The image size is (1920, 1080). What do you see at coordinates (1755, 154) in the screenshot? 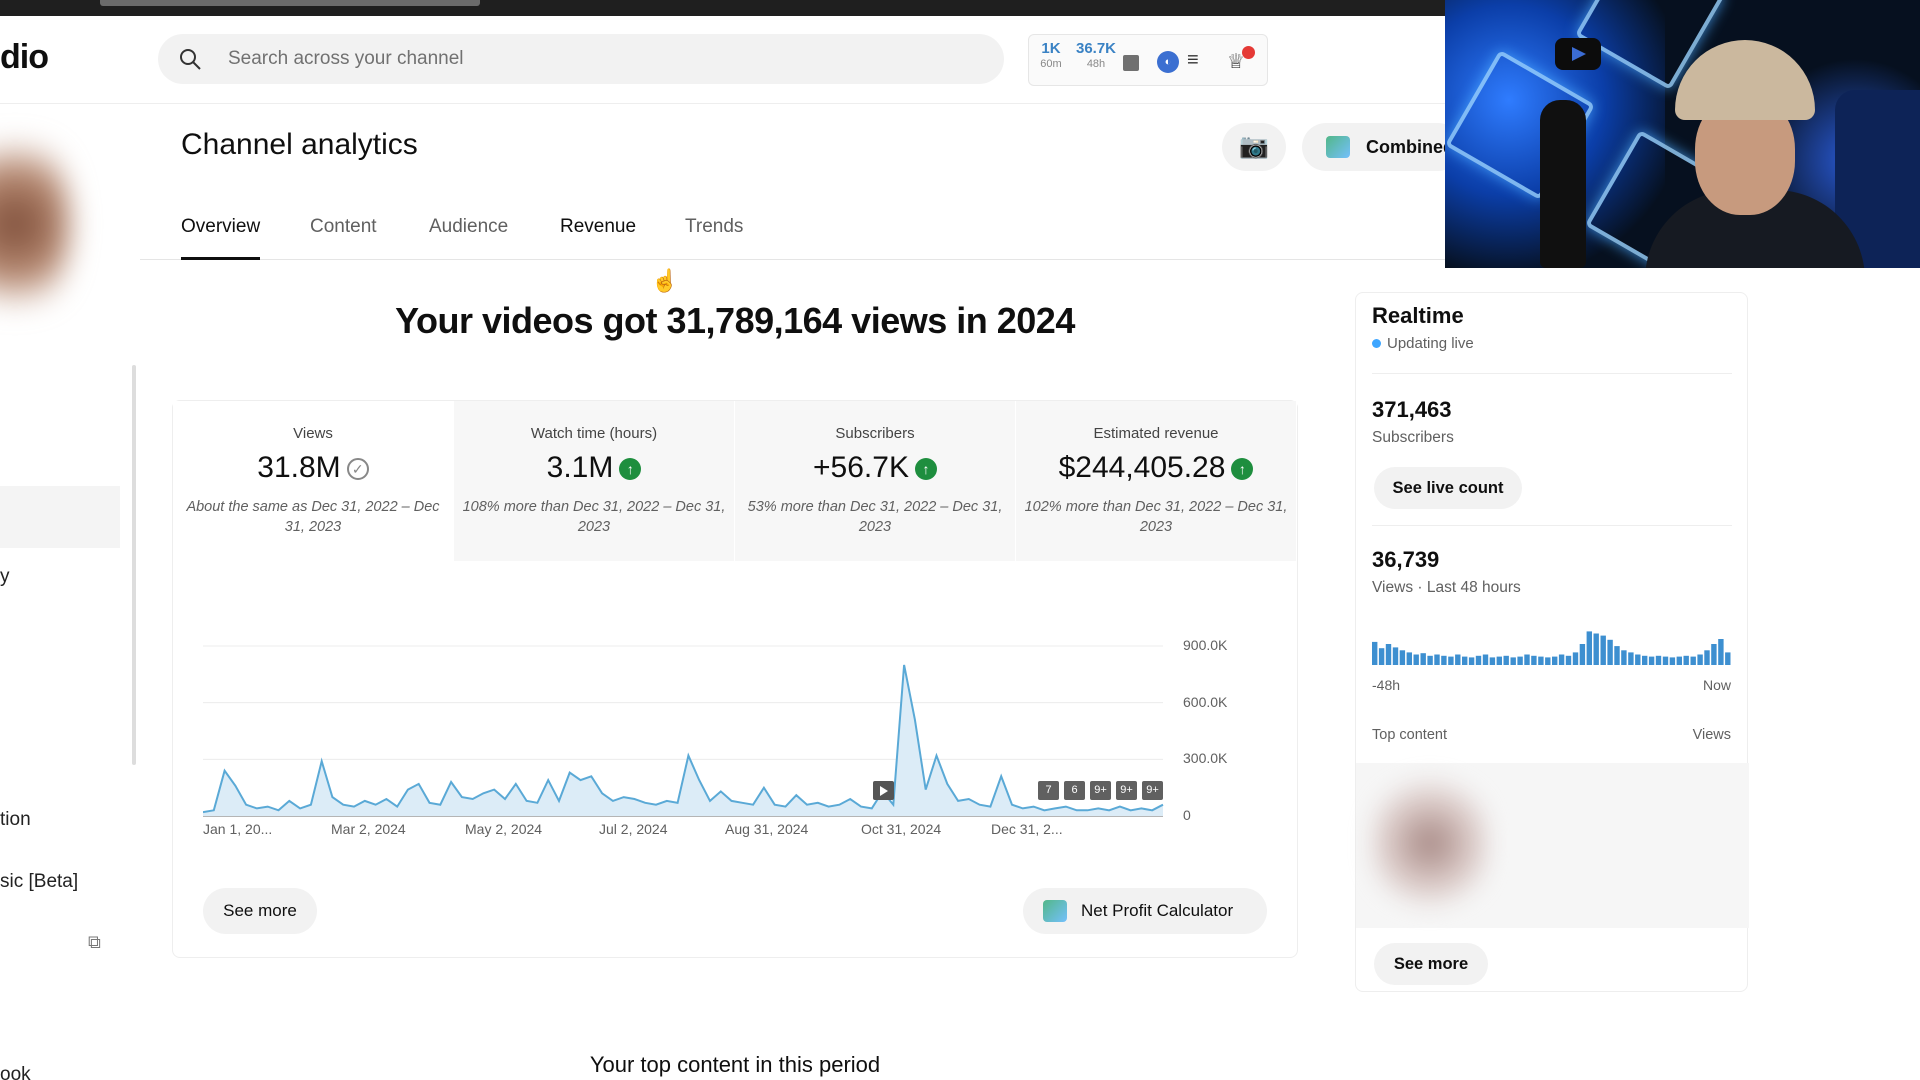
I see `streamer` at bounding box center [1755, 154].